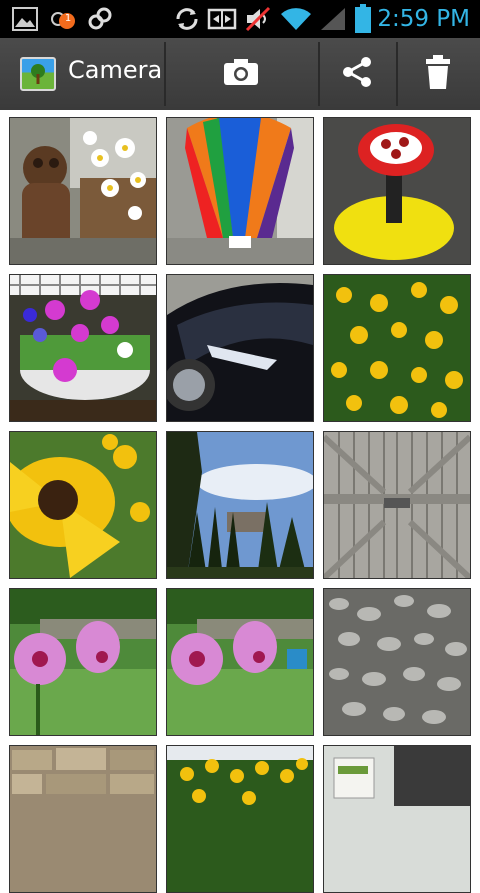 Image resolution: width=480 pixels, height=893 pixels. I want to click on gallery-app-icon, so click(38, 74).